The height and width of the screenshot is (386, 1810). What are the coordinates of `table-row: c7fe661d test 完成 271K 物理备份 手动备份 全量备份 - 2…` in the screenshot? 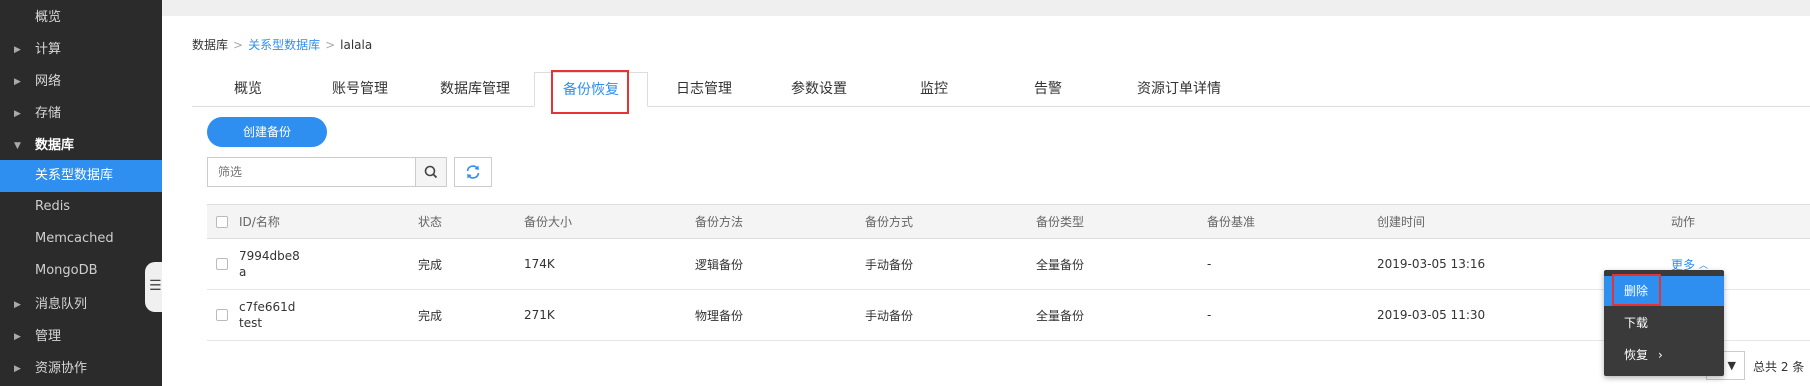 It's located at (1008, 315).